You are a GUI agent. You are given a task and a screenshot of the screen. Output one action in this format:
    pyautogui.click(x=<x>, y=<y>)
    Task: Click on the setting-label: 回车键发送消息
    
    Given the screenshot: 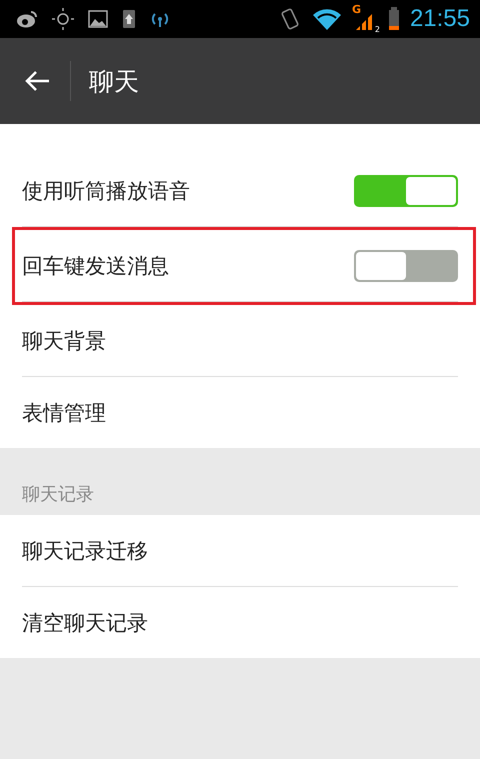 What is the action you would take?
    pyautogui.click(x=95, y=266)
    